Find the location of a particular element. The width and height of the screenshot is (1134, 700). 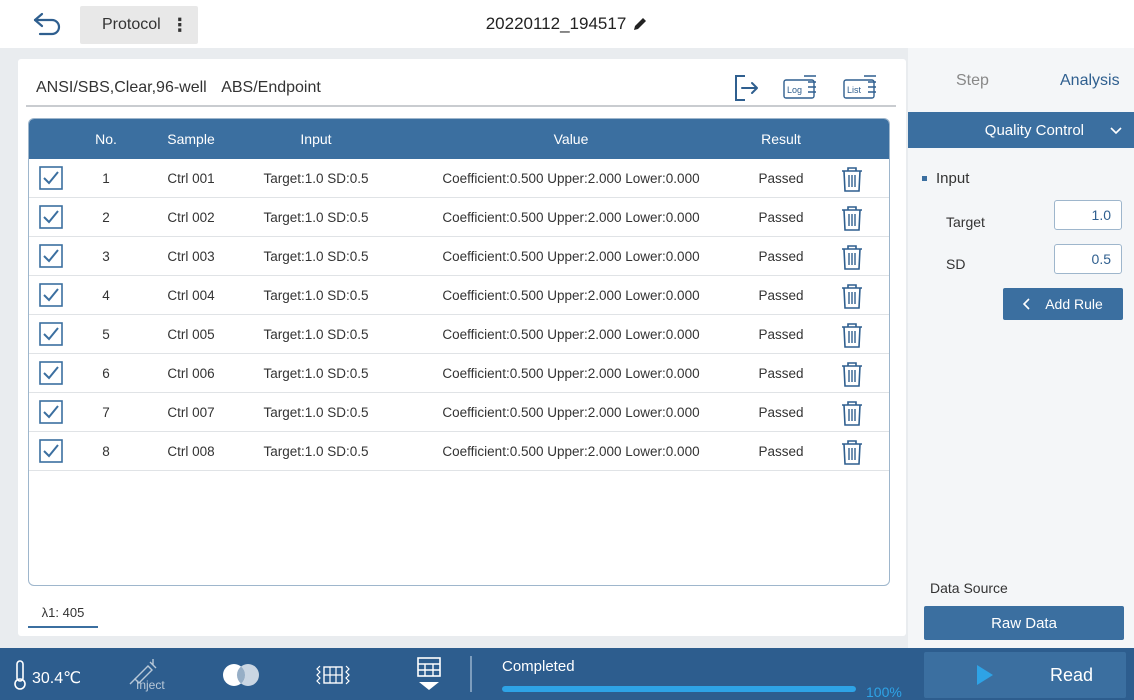

log-button: Log is located at coordinates (800, 87).